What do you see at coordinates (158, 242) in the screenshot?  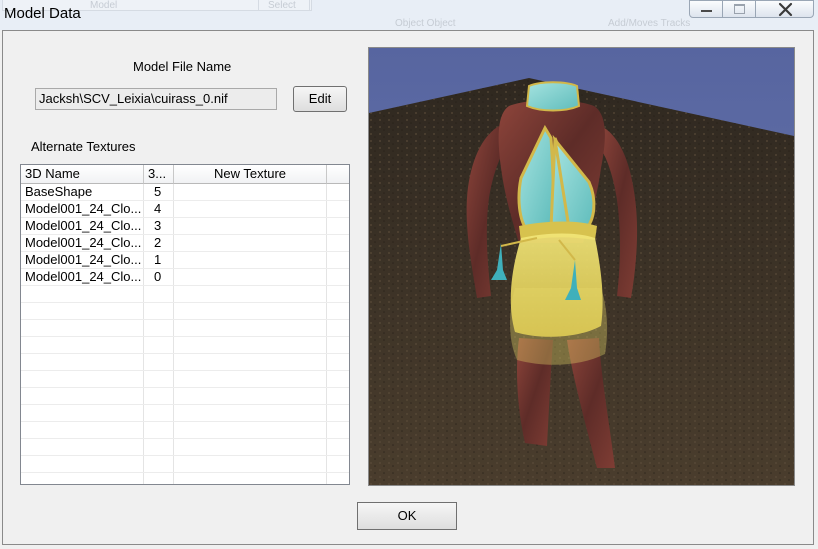 I see `list-item-index: 2` at bounding box center [158, 242].